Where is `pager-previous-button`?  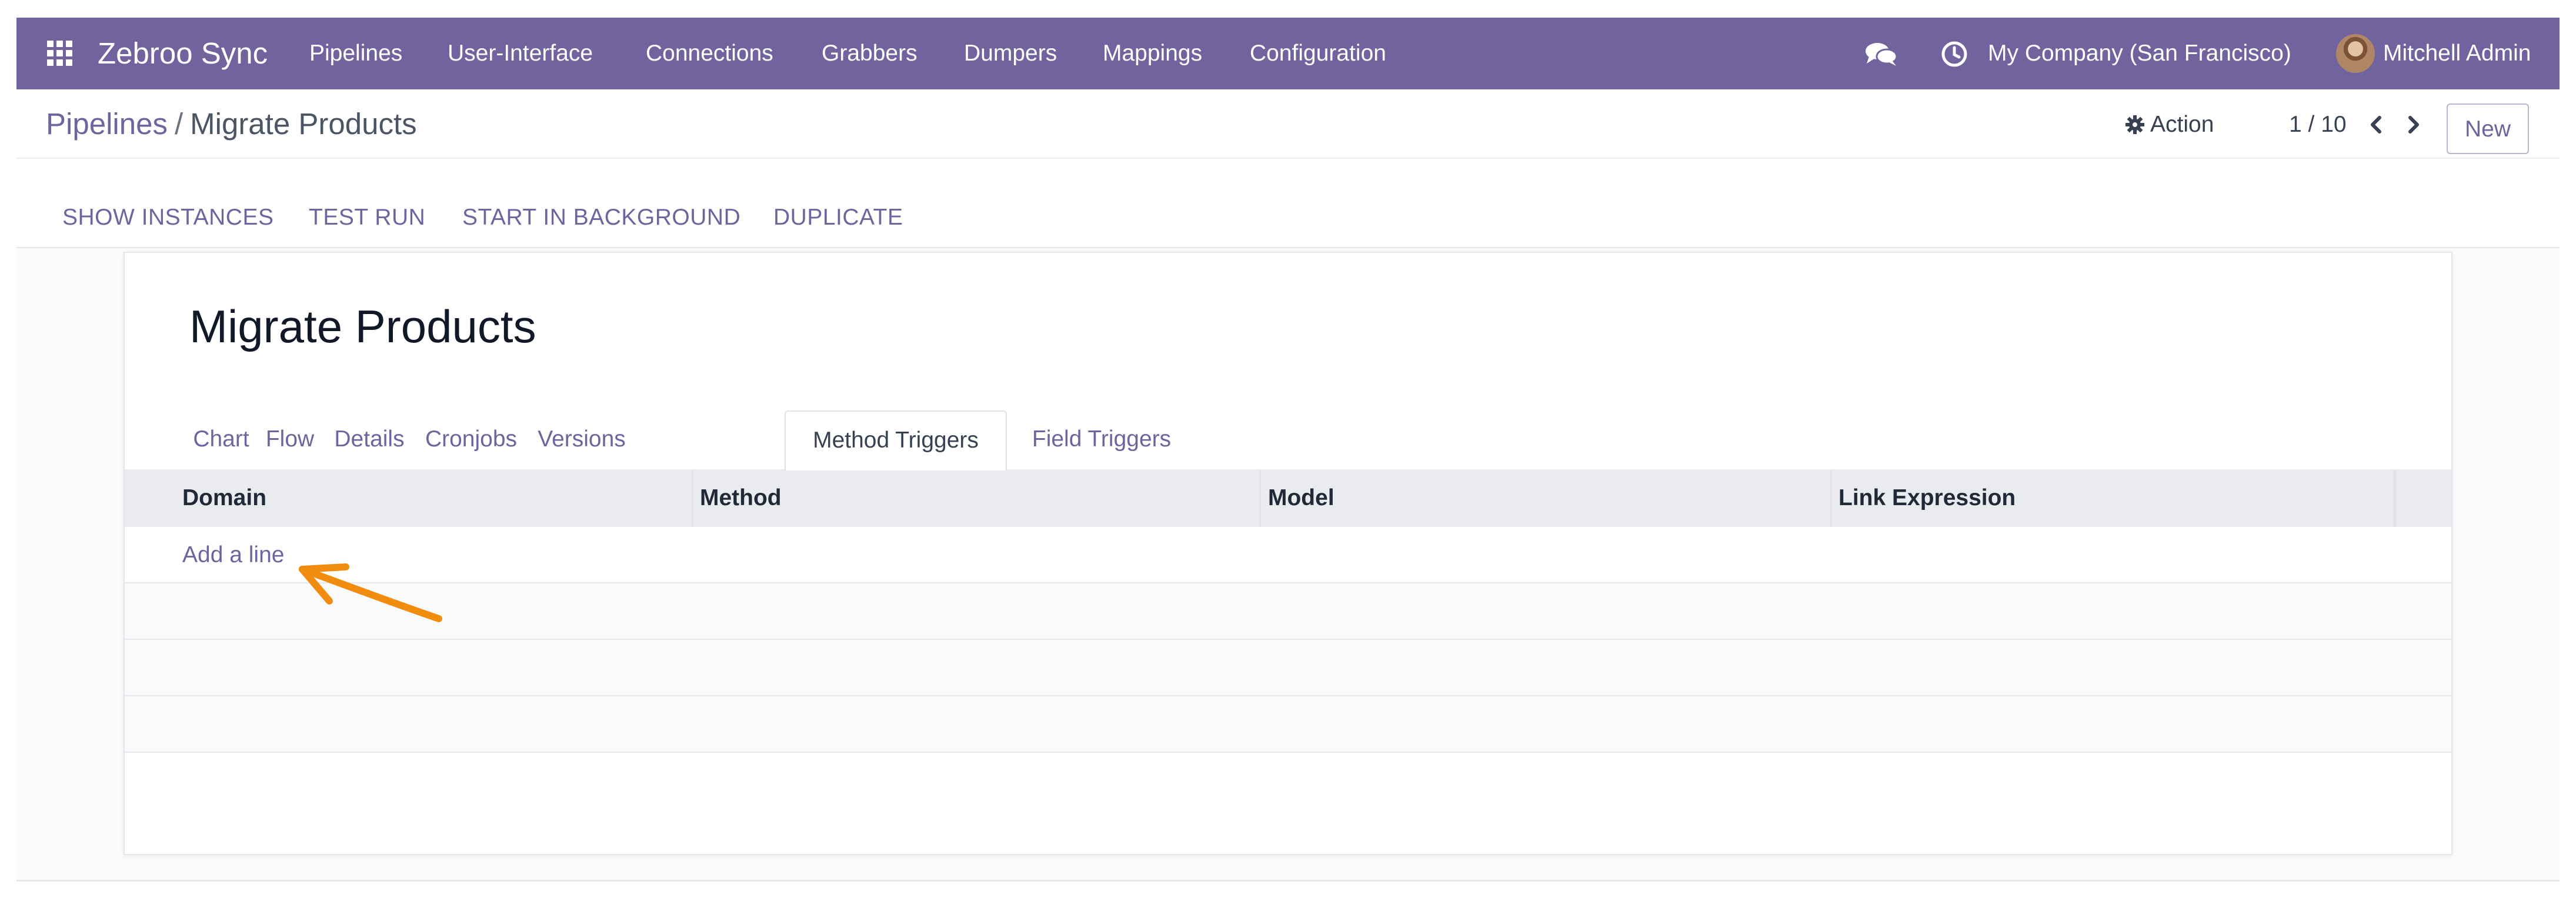
pager-previous-button is located at coordinates (2376, 124).